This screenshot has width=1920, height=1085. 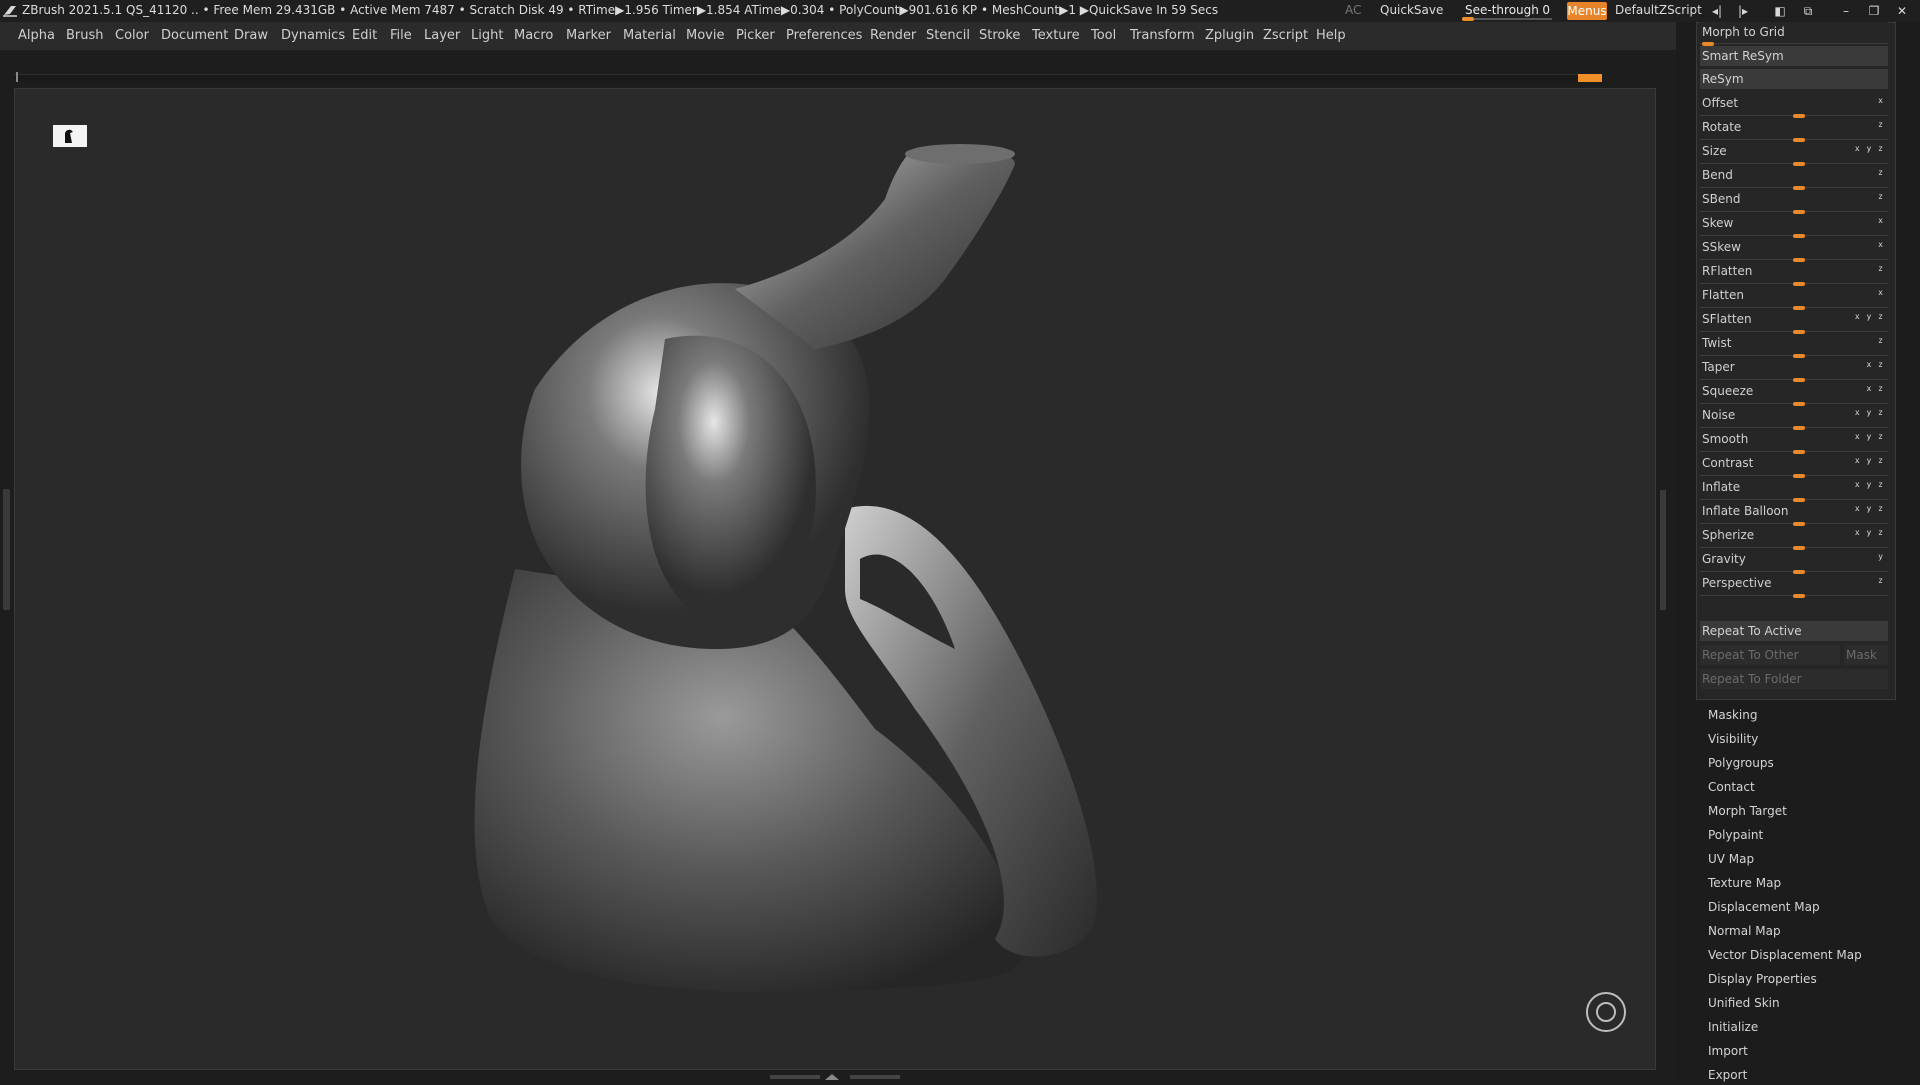 What do you see at coordinates (1606, 1012) in the screenshot?
I see `gyro-navigation-icon` at bounding box center [1606, 1012].